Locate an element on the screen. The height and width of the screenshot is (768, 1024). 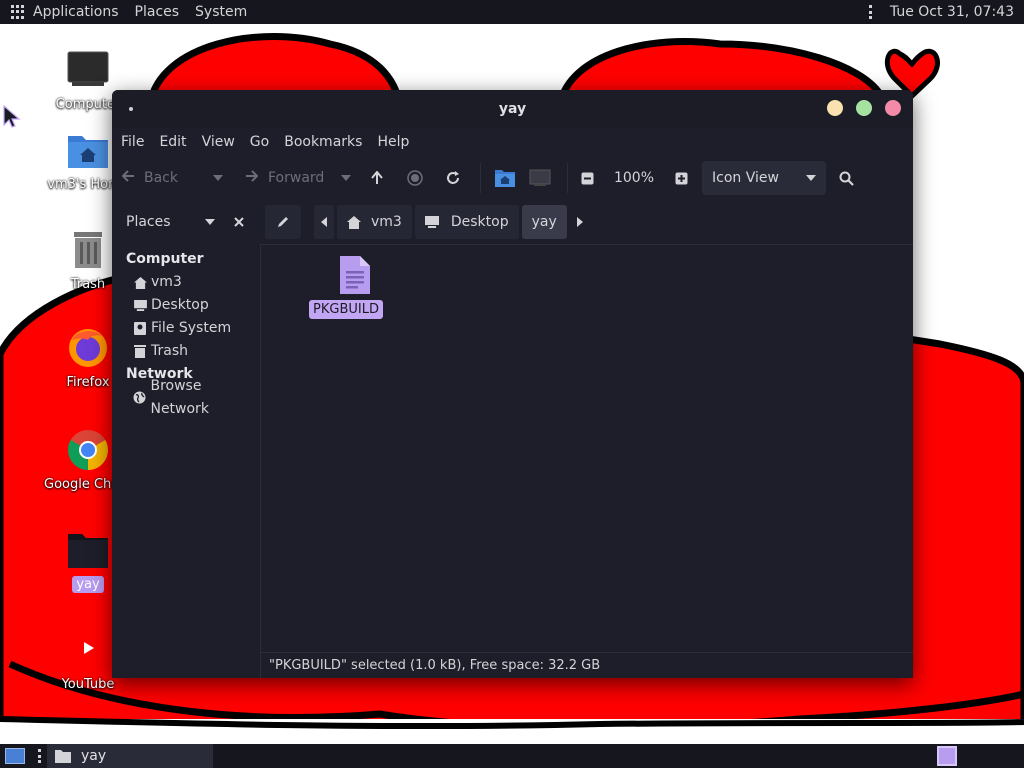
close-sidebar-icon is located at coordinates (239, 222).